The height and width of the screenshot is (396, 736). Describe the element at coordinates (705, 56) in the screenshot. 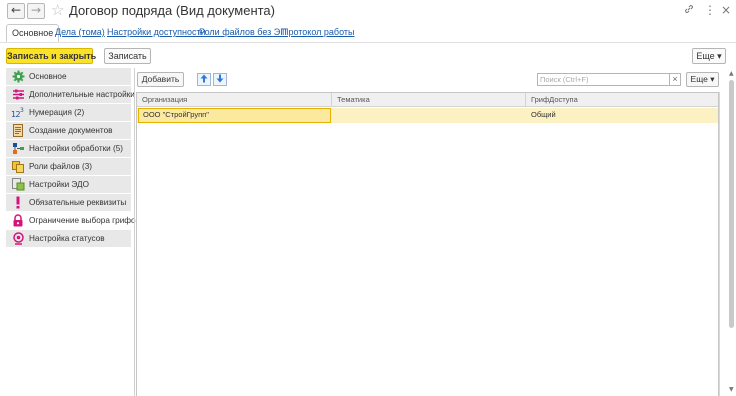

I see `more-button-label: Еще` at that location.